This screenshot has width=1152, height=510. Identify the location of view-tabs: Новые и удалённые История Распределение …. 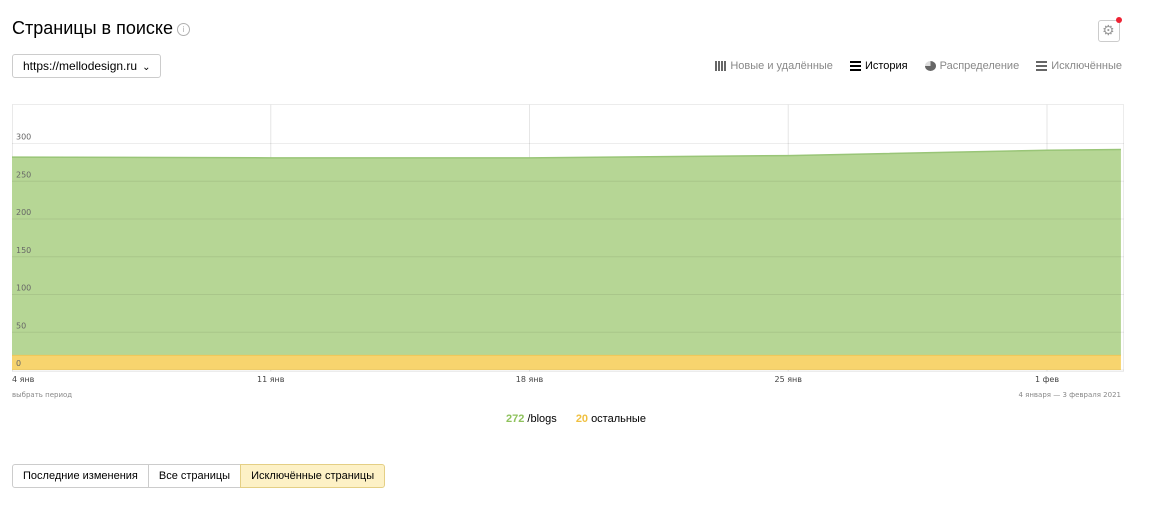
(918, 66).